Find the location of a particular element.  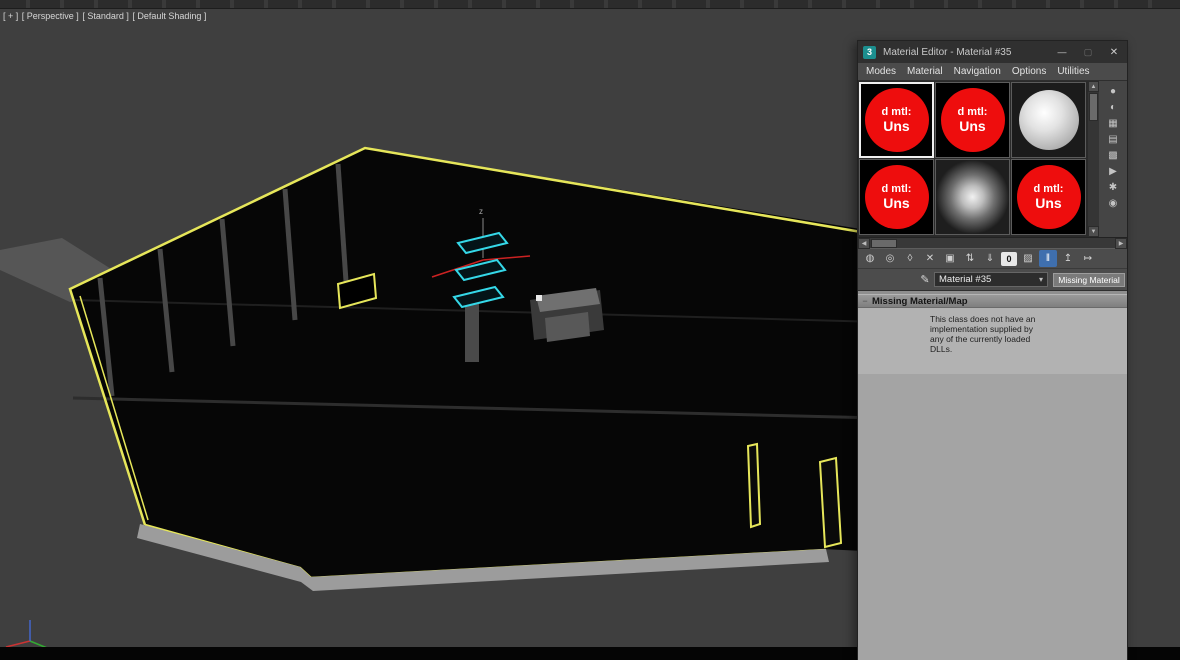

menu-utilities: Utilities is located at coordinates (1073, 71).